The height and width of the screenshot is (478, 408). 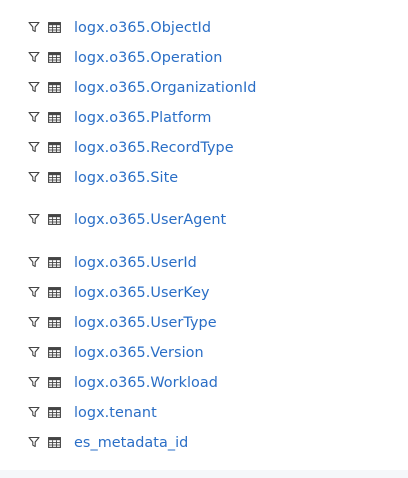 I want to click on field-name: logx.o365.RecordType, so click(x=154, y=148).